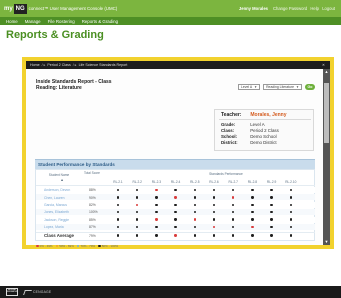 This screenshot has height=298, width=341. What do you see at coordinates (12, 21) in the screenshot?
I see `menu-home: Home` at bounding box center [12, 21].